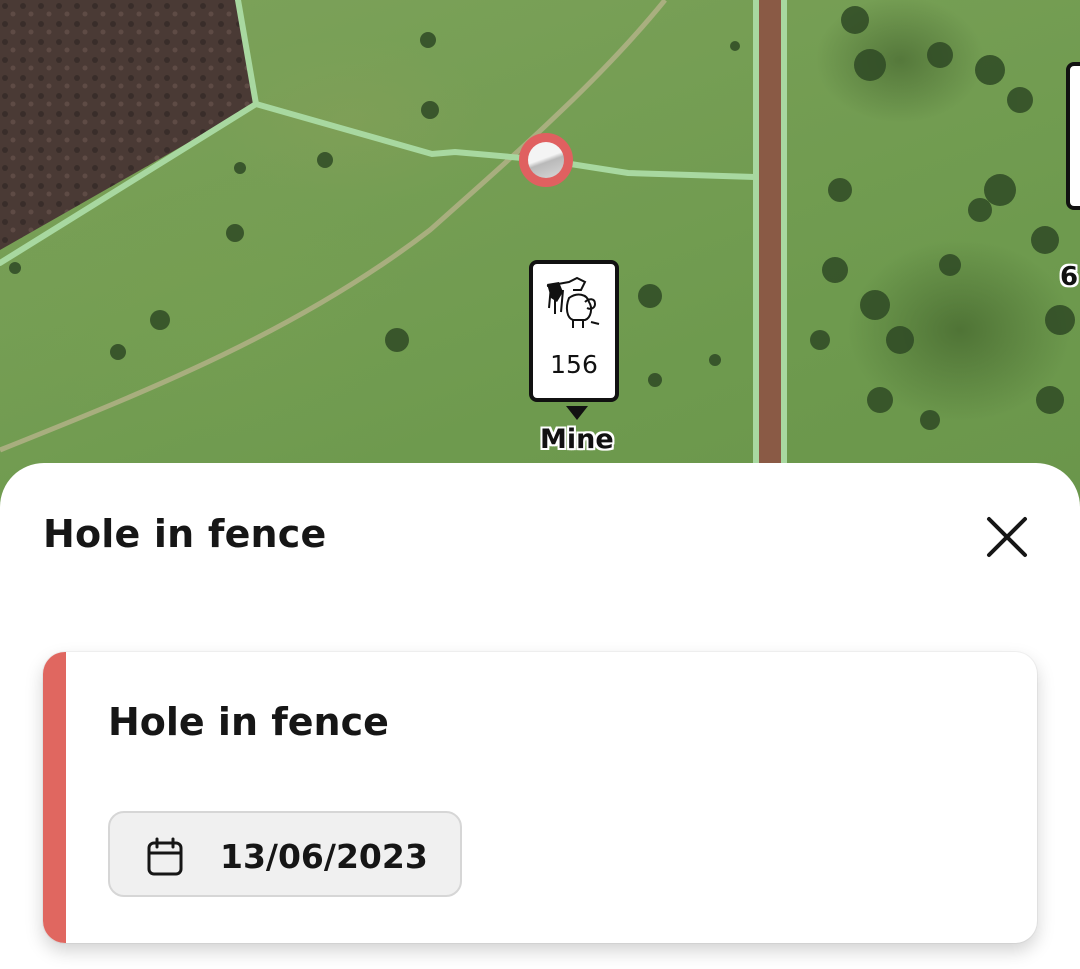 The image size is (1080, 969). Describe the element at coordinates (165, 856) in the screenshot. I see `calendar-icon` at that location.